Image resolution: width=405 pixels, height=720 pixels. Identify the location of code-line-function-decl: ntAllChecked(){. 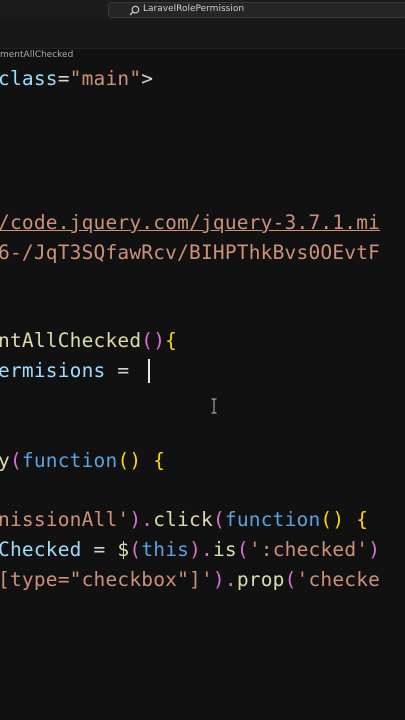
(88, 341).